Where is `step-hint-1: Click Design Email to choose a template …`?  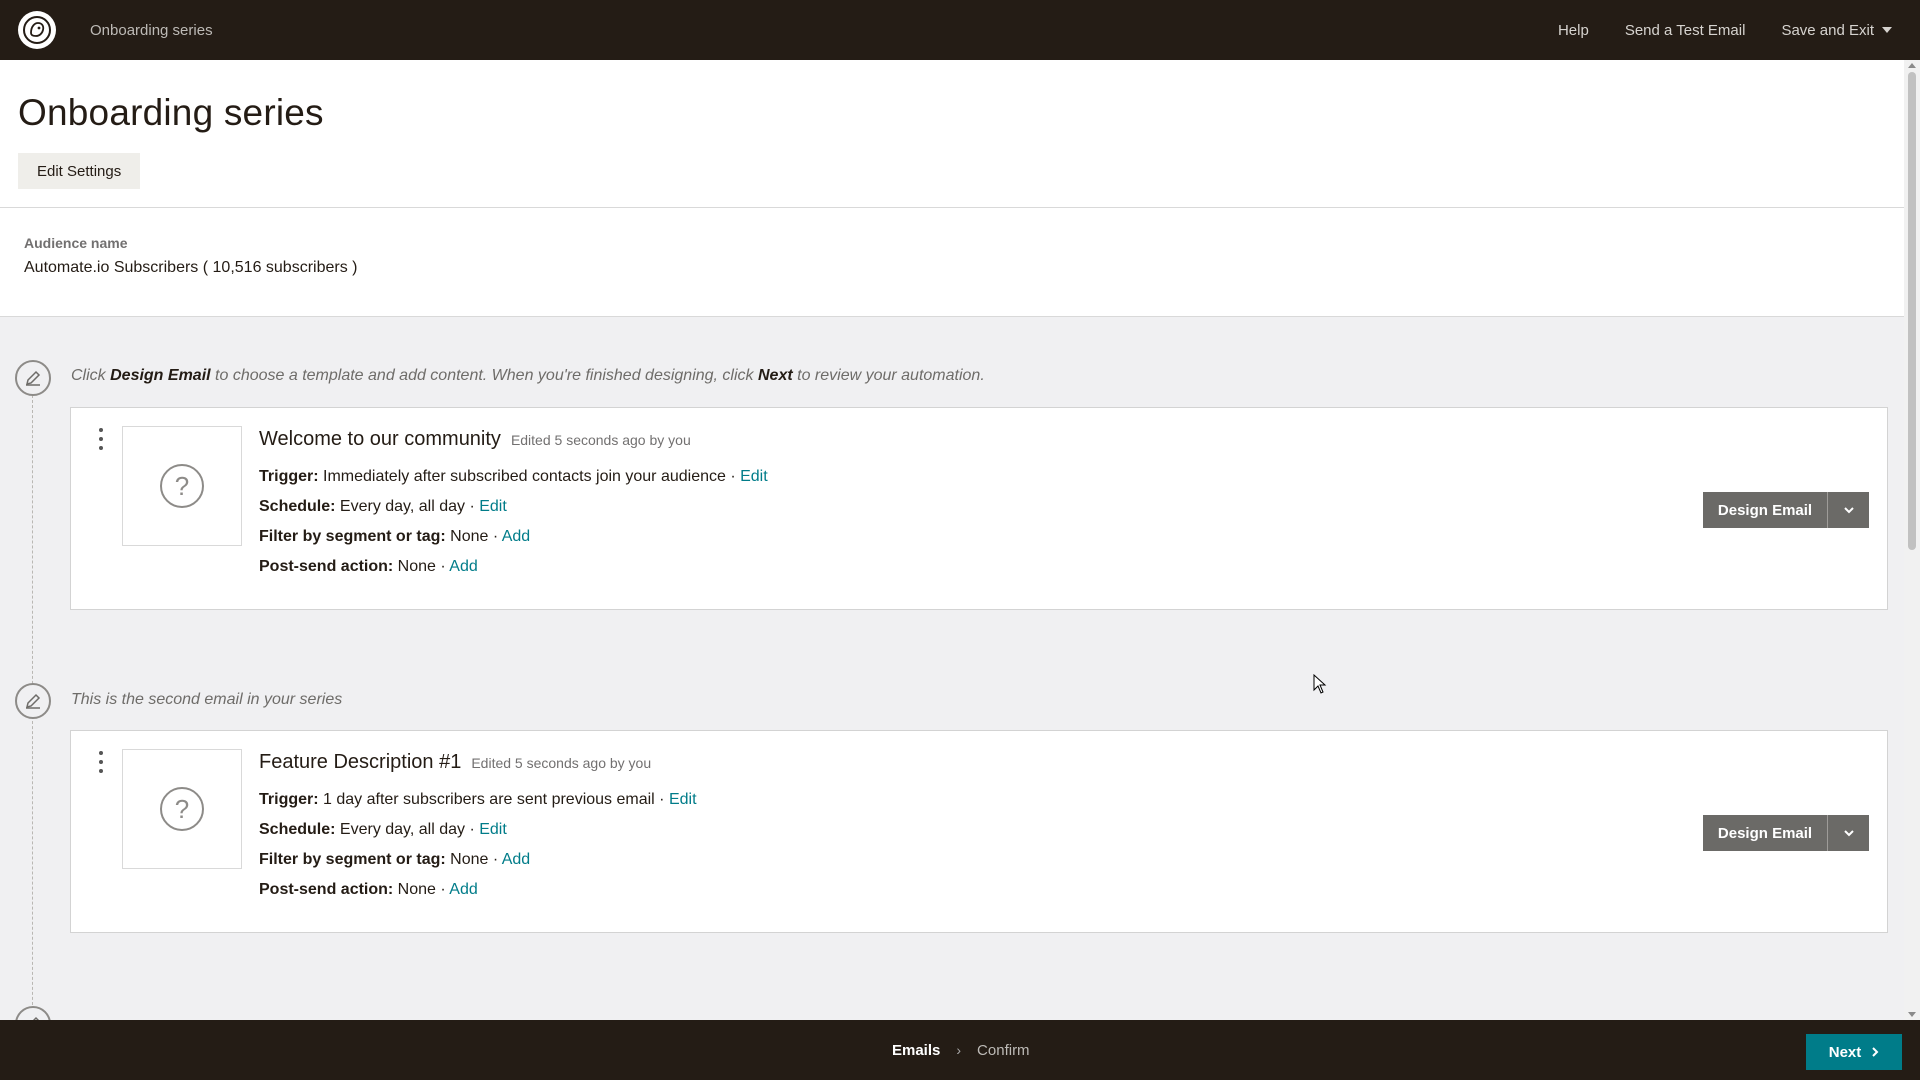
step-hint-1: Click Design Email to choose a template … is located at coordinates (528, 376).